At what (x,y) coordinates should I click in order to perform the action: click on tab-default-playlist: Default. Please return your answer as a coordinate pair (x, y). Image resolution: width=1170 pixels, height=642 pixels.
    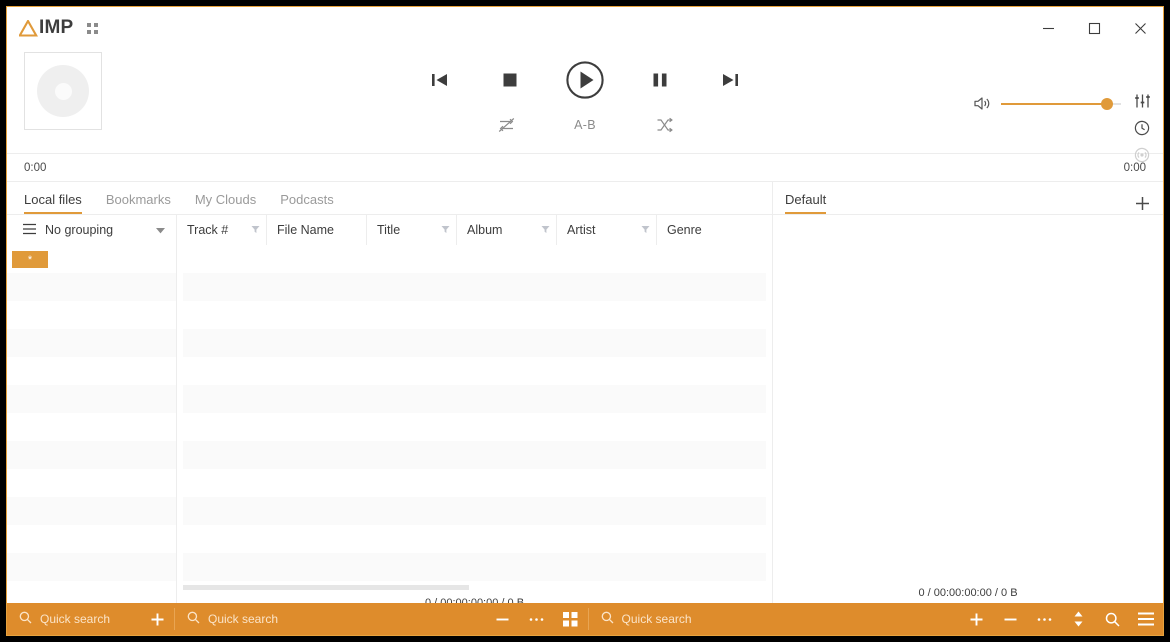
    Looking at the image, I should click on (806, 203).